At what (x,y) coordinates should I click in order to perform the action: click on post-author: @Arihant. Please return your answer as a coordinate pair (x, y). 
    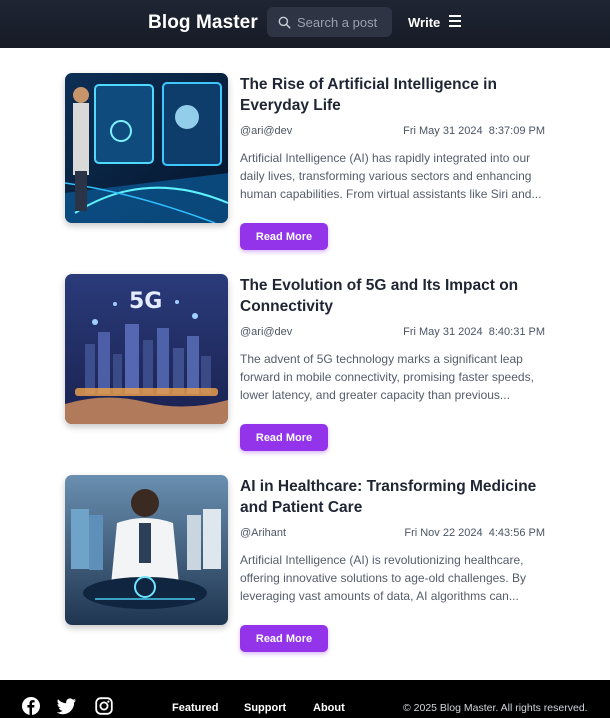
    Looking at the image, I should click on (263, 533).